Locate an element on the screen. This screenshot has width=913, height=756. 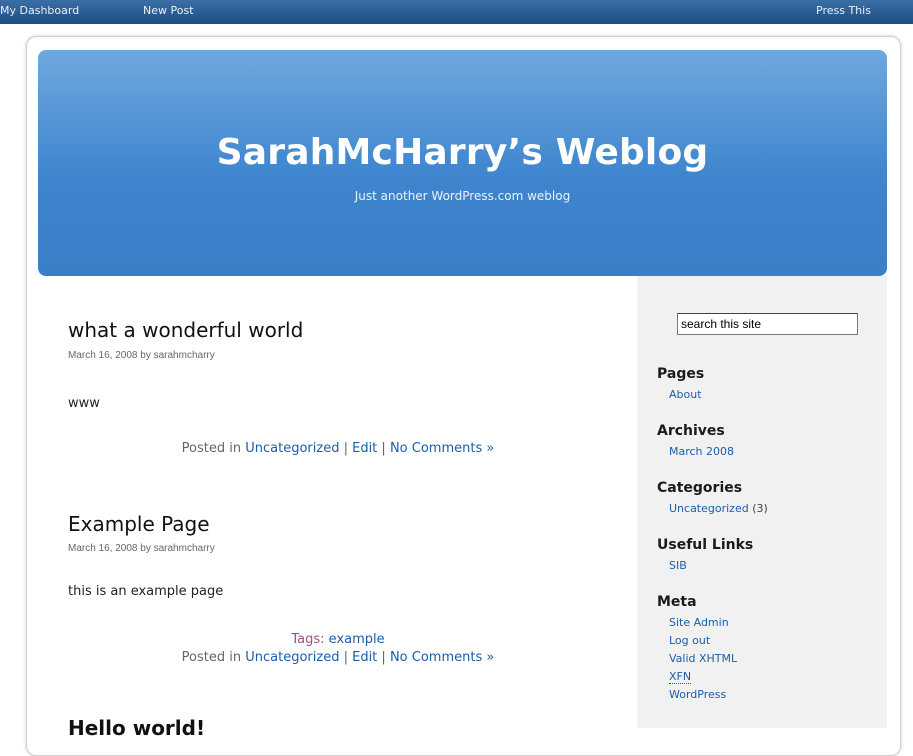
blog-title: SarahMcHarry’s Weblog is located at coordinates (462, 152).